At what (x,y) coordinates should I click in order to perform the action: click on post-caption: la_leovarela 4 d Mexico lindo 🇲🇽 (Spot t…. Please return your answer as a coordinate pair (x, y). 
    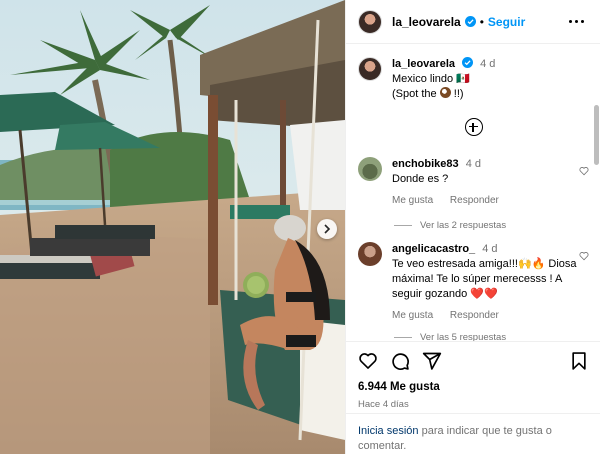
    Looking at the image, I should click on (473, 73).